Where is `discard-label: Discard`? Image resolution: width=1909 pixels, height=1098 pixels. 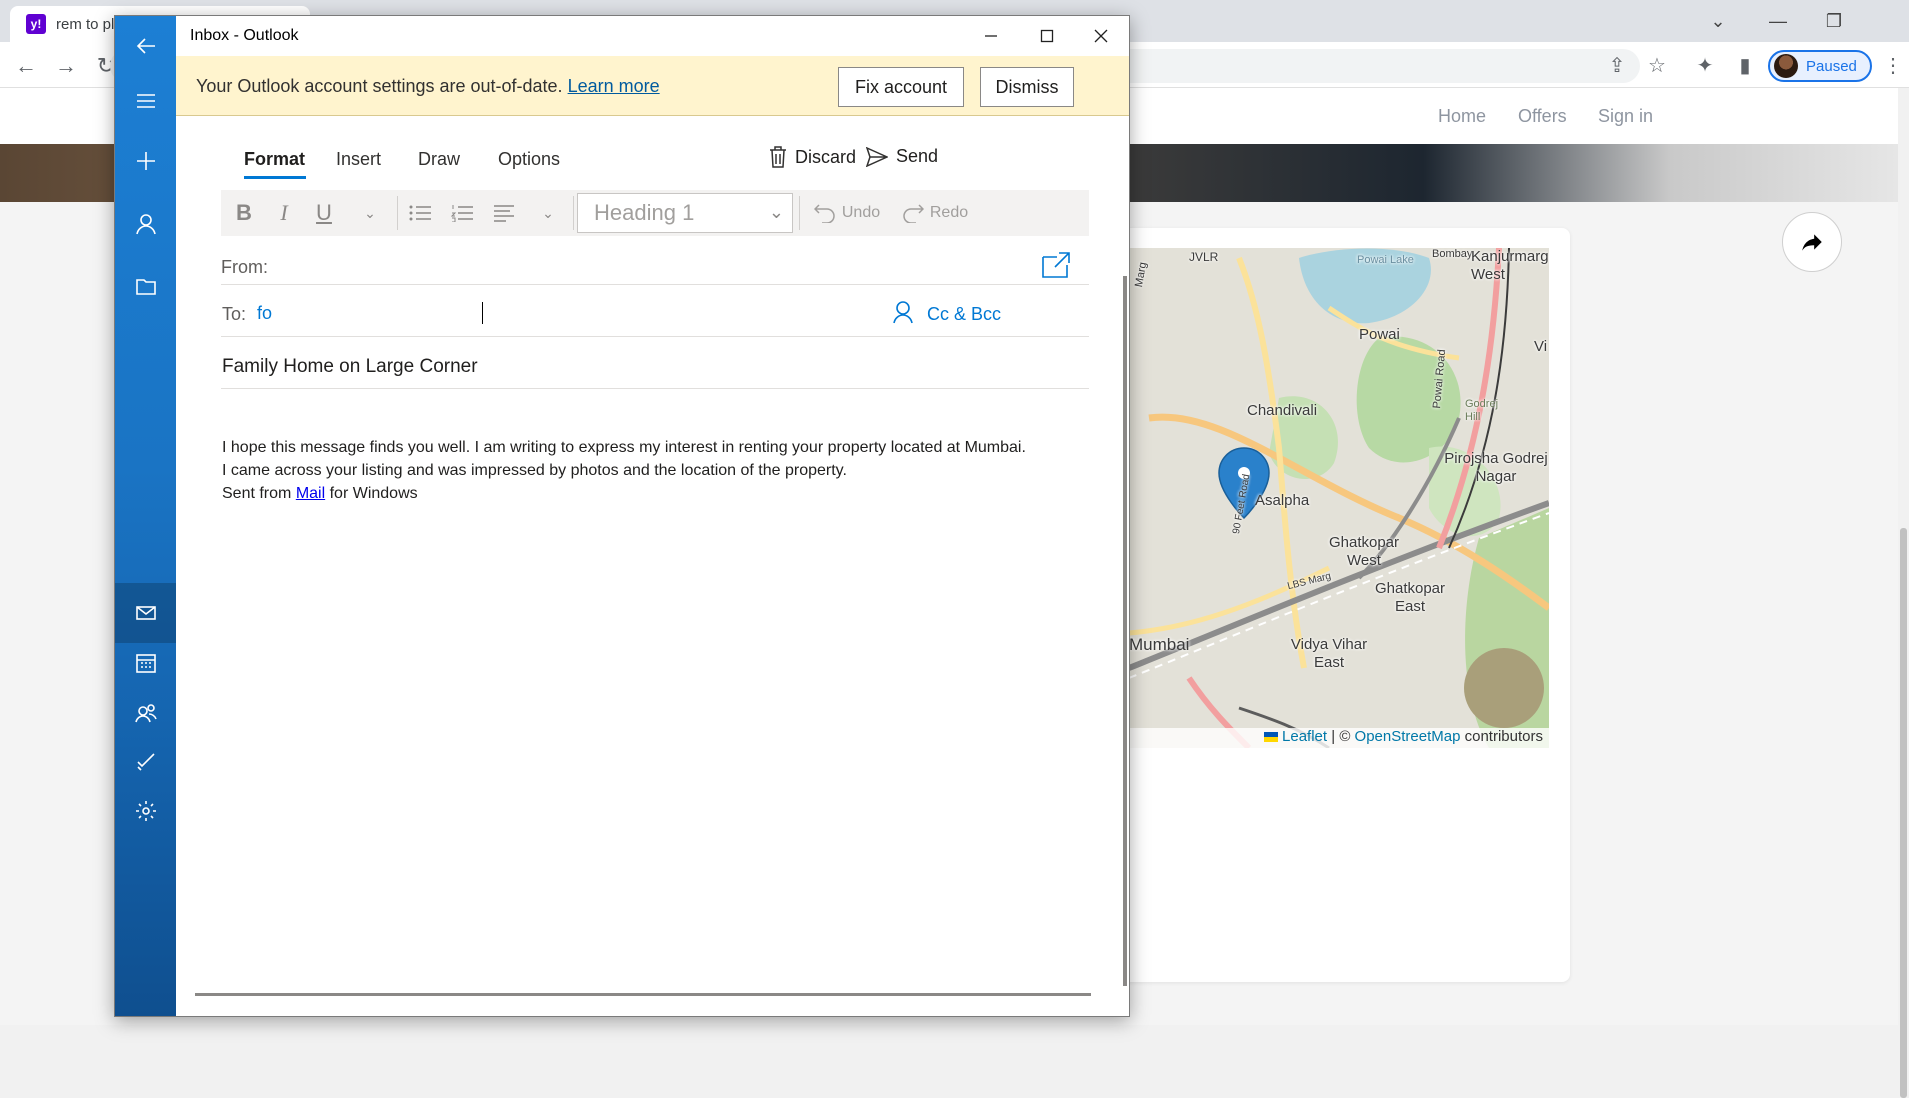 discard-label: Discard is located at coordinates (826, 156).